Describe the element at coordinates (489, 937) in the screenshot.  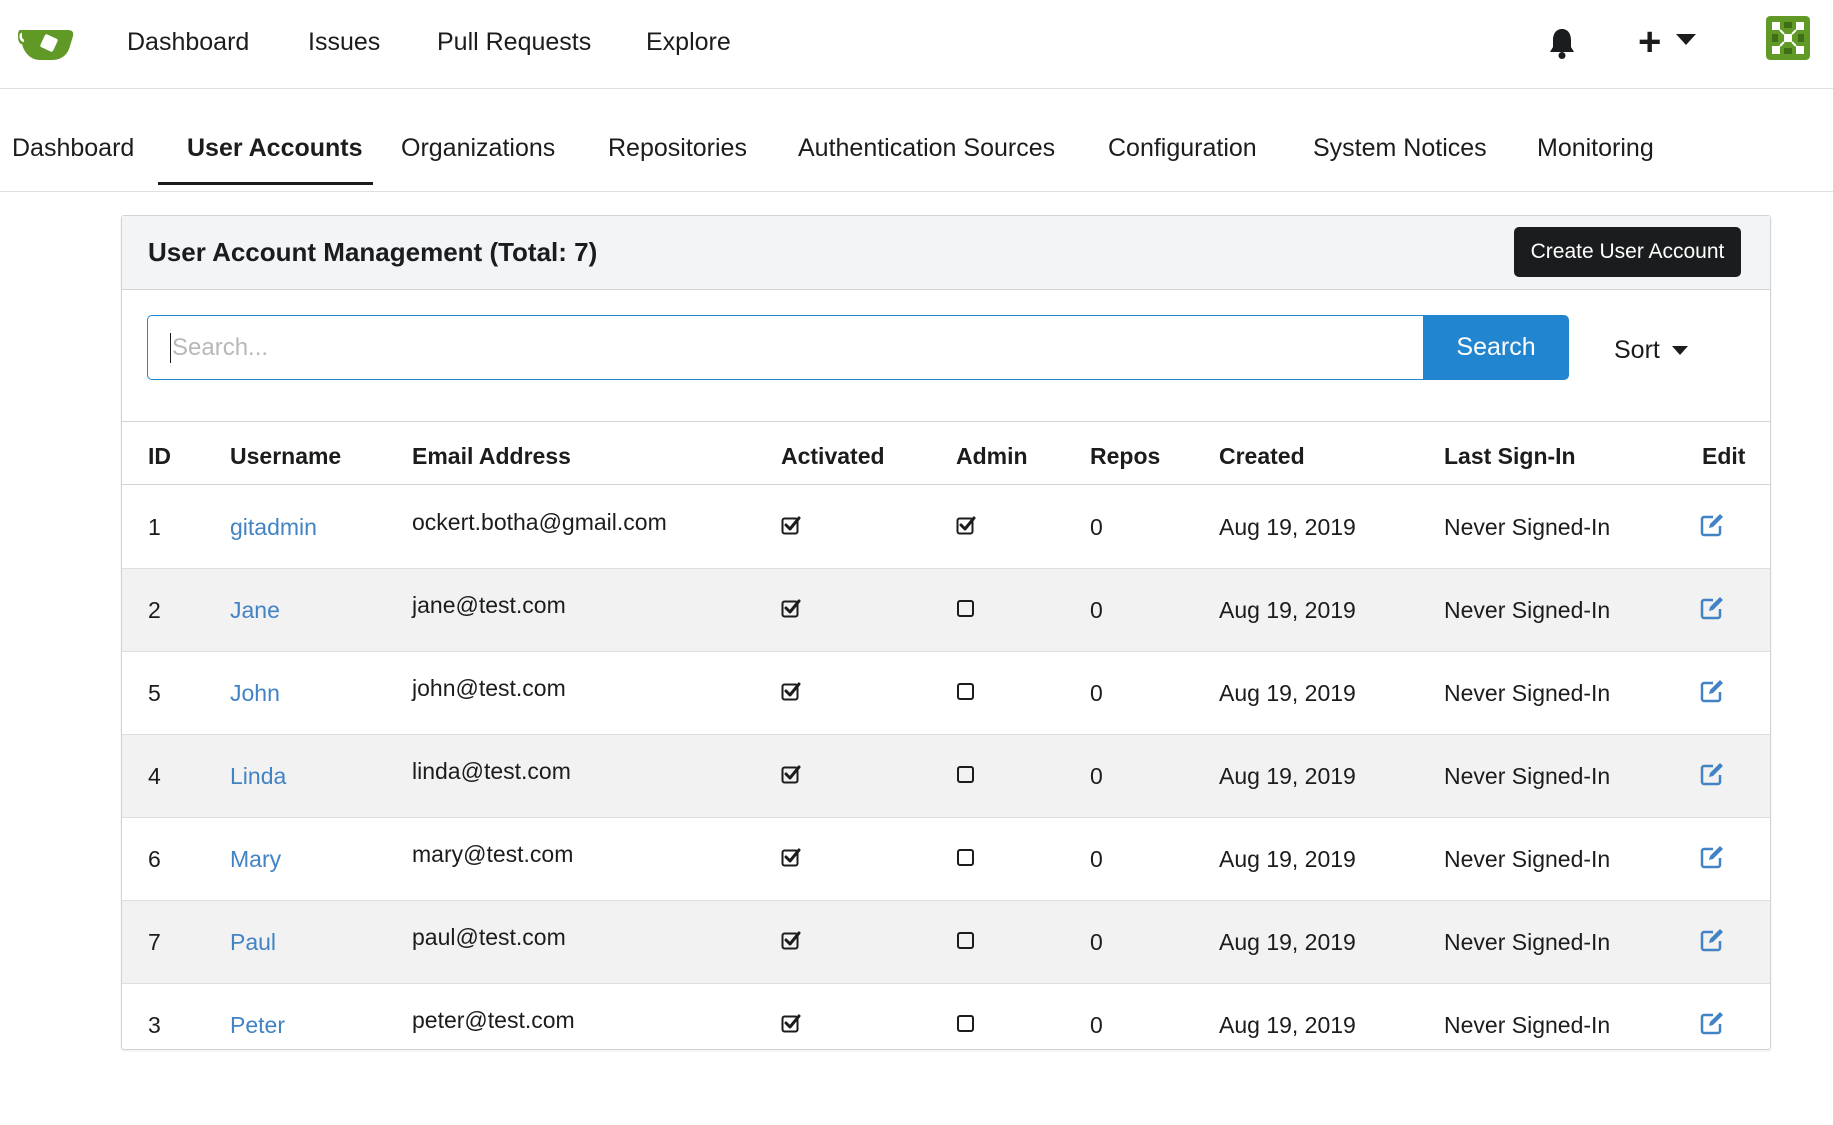
I see `user-email: paul@test.com` at that location.